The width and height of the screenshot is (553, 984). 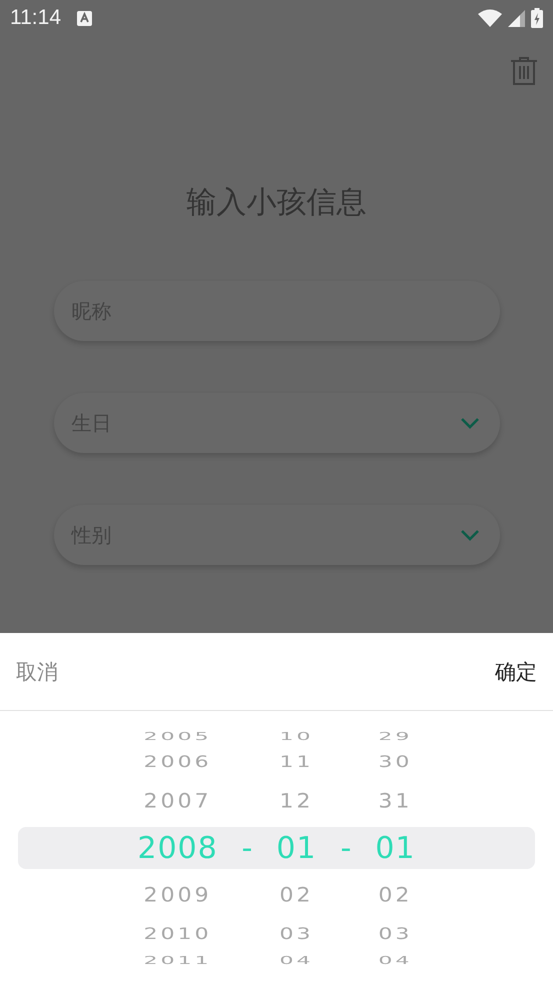 I want to click on wifi-icon, so click(x=490, y=18).